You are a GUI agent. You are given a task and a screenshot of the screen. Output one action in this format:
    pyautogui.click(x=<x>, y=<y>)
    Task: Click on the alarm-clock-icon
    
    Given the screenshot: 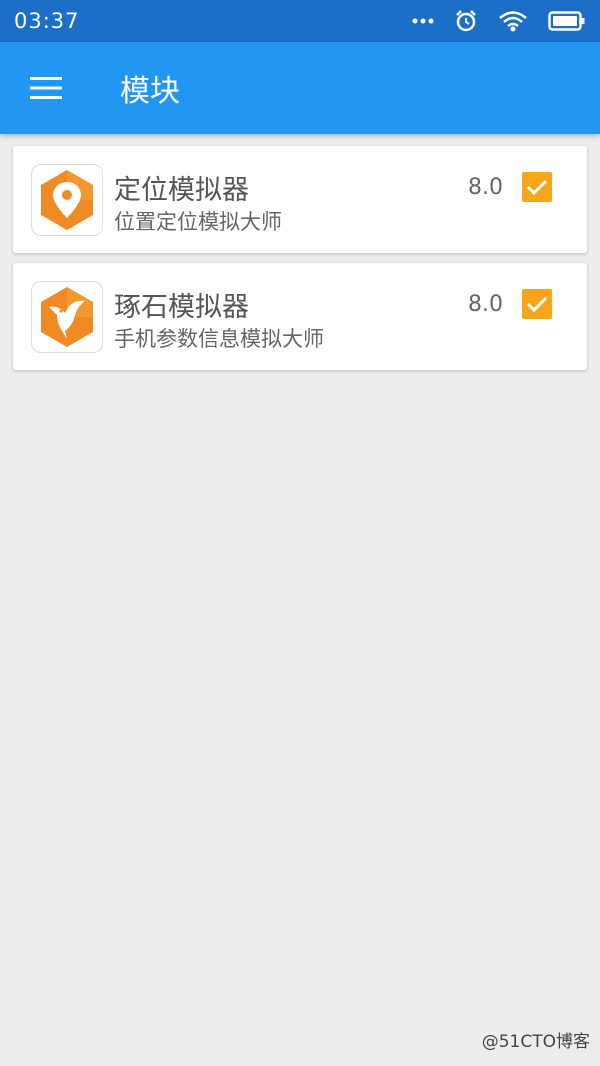 What is the action you would take?
    pyautogui.click(x=466, y=21)
    